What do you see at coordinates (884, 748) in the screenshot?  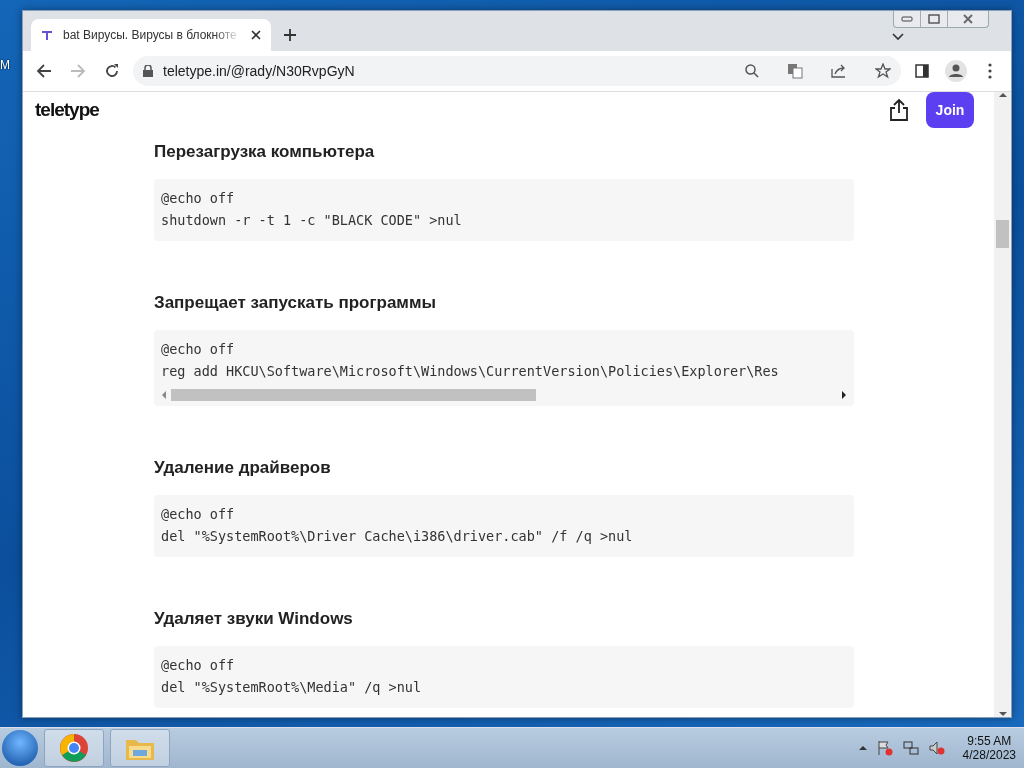 I see `flag-icon` at bounding box center [884, 748].